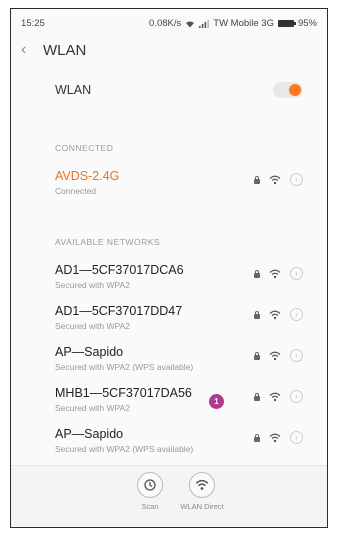  I want to click on network-name: AD1—5CF37017DD47, so click(119, 311).